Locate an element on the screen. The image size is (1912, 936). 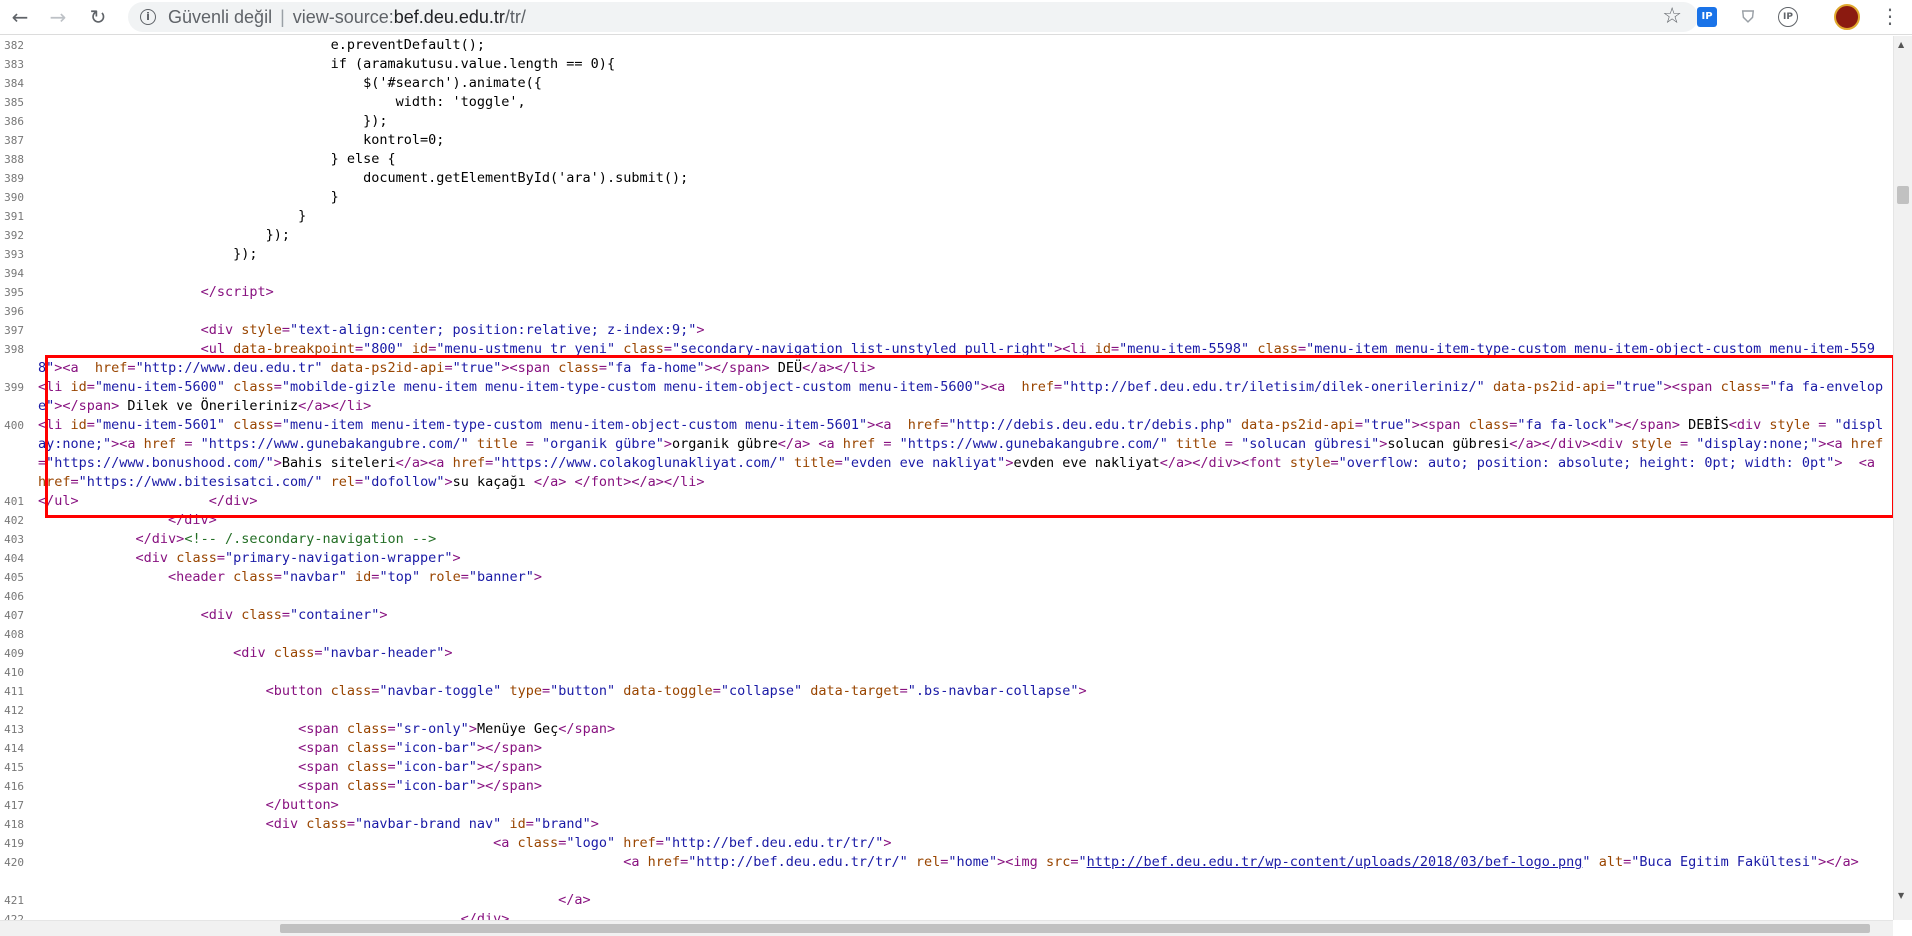
source-line-code: </div> is located at coordinates (192, 520).